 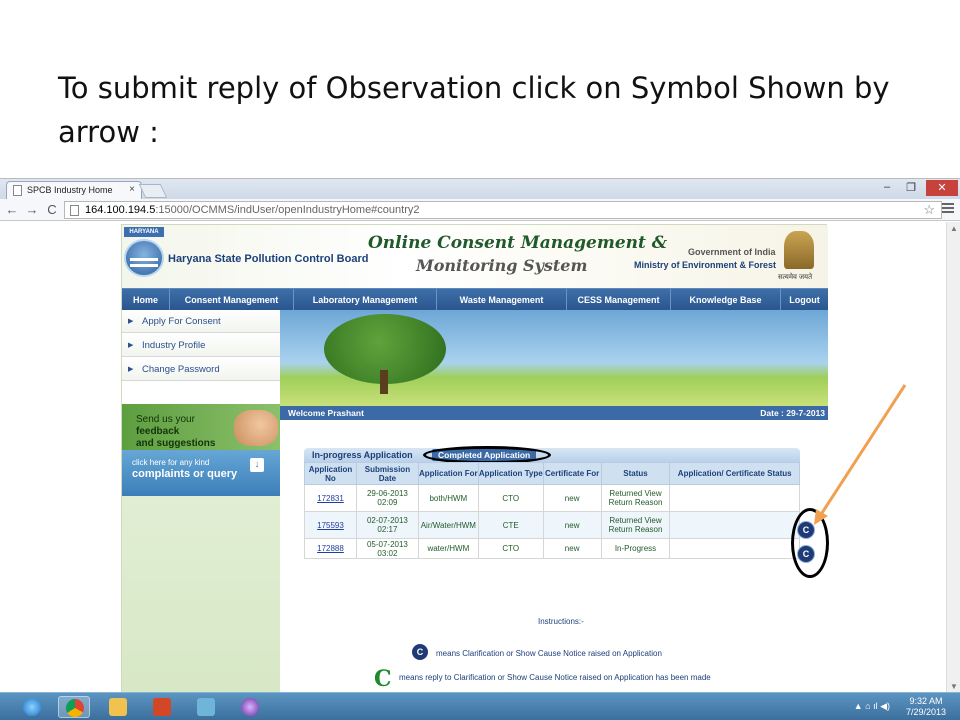 I want to click on scroll-up-icon: ▲, so click(x=954, y=228).